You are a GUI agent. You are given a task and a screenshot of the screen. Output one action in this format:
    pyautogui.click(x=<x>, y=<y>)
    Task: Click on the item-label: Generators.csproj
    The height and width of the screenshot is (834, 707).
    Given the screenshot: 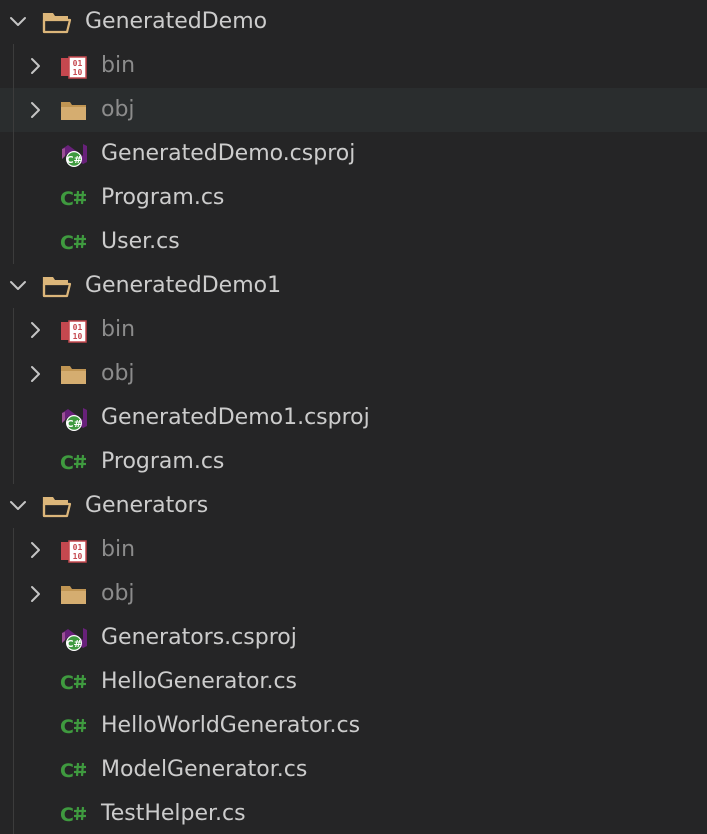 What is the action you would take?
    pyautogui.click(x=199, y=637)
    